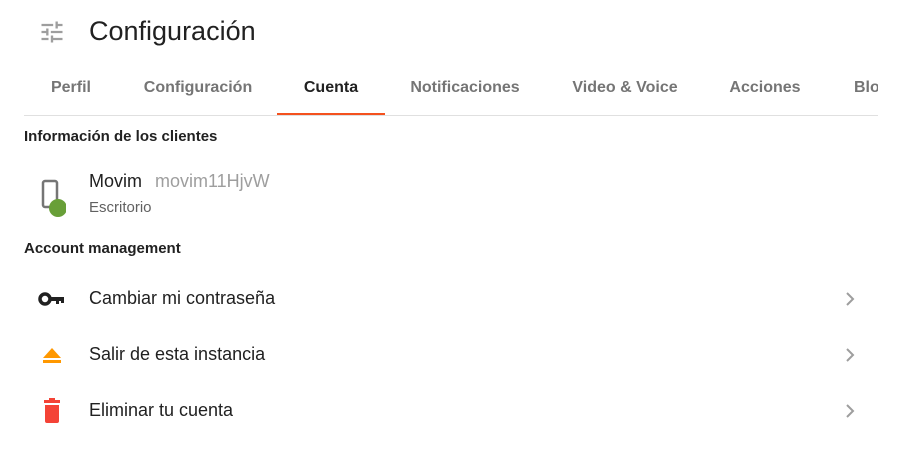 The height and width of the screenshot is (450, 900). I want to click on client-type: Escritorio, so click(120, 207).